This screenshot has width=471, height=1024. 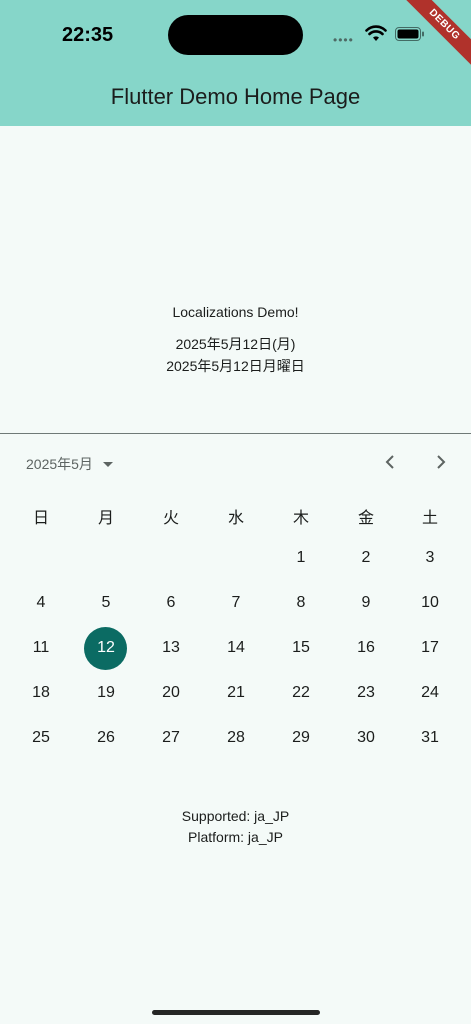 I want to click on wifi-icon, so click(x=376, y=33).